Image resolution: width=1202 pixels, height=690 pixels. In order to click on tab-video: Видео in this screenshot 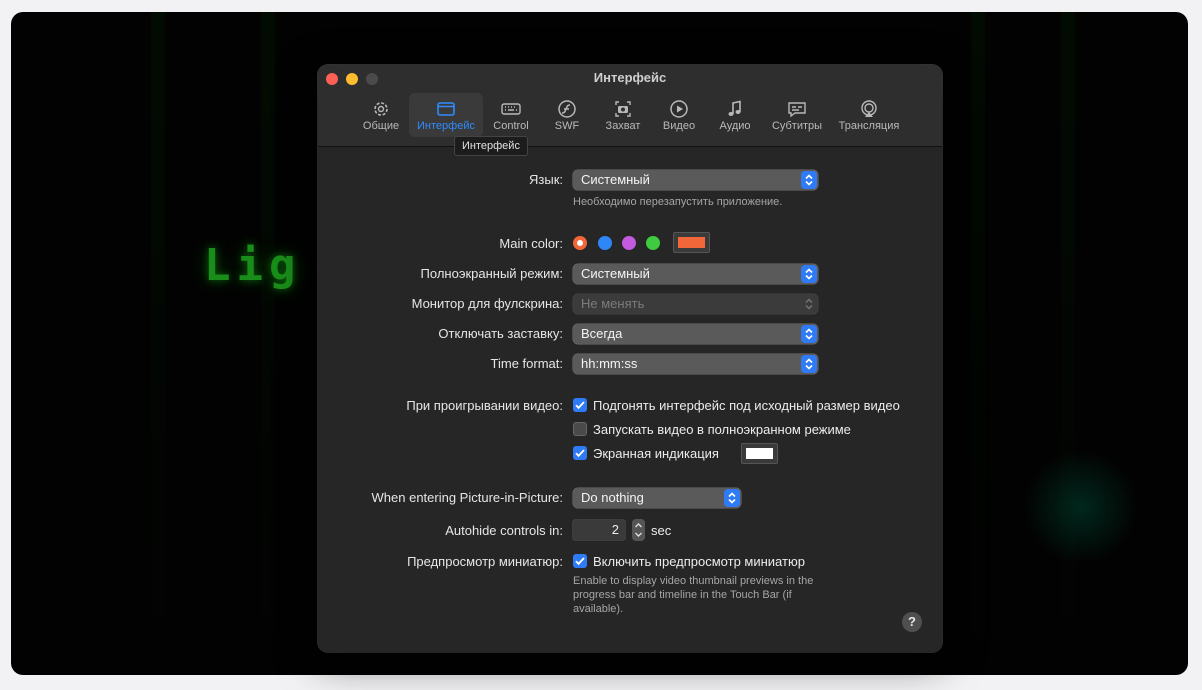, I will do `click(679, 115)`.